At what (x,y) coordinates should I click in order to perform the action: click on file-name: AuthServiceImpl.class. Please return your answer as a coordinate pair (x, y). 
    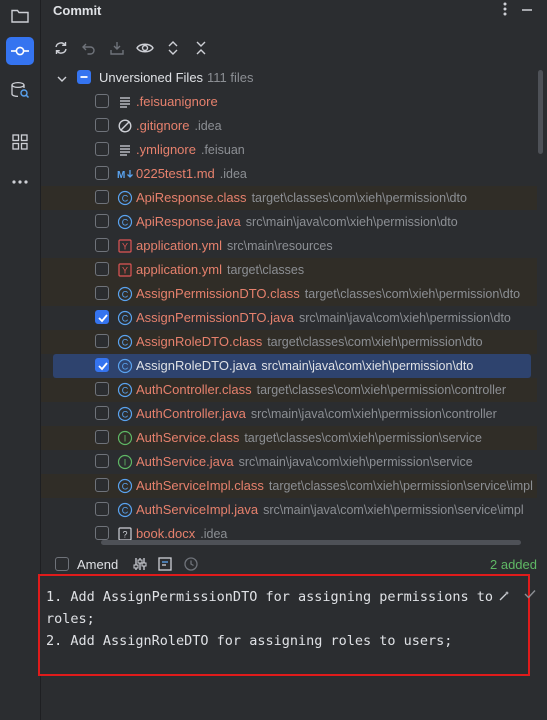
    Looking at the image, I should click on (200, 485).